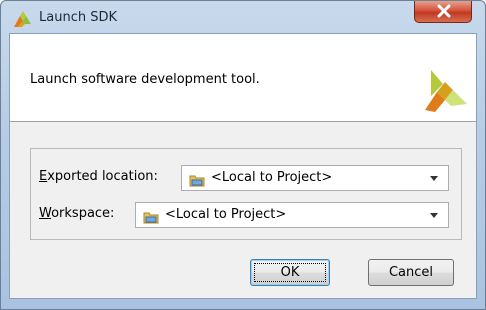 The image size is (486, 310). I want to click on ok-button: OK, so click(290, 272).